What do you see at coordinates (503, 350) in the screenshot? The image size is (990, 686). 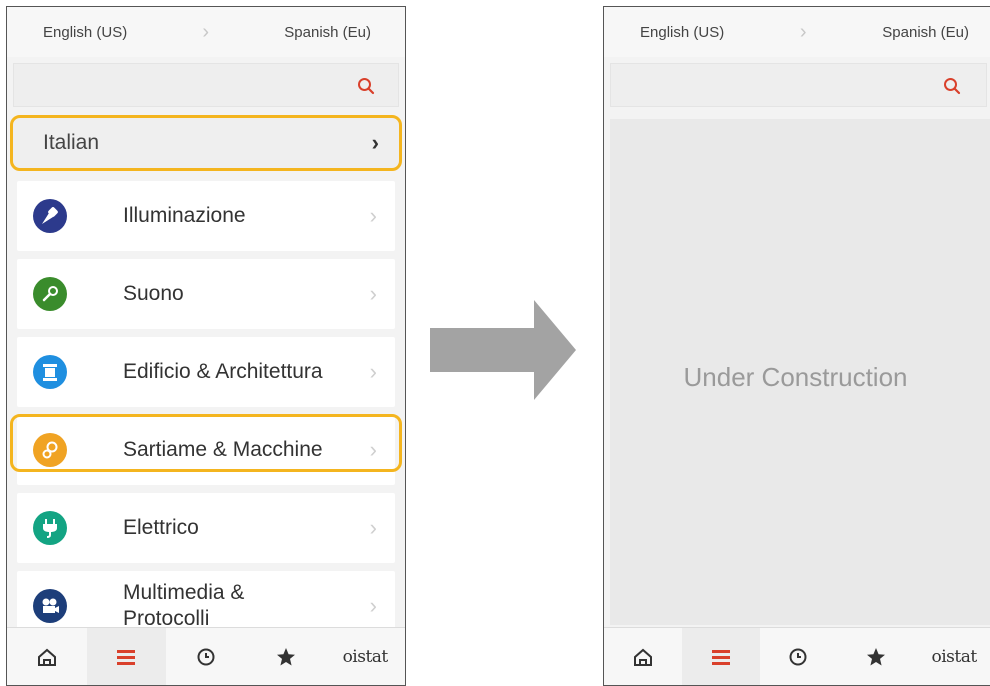 I see `arrow-right-icon` at bounding box center [503, 350].